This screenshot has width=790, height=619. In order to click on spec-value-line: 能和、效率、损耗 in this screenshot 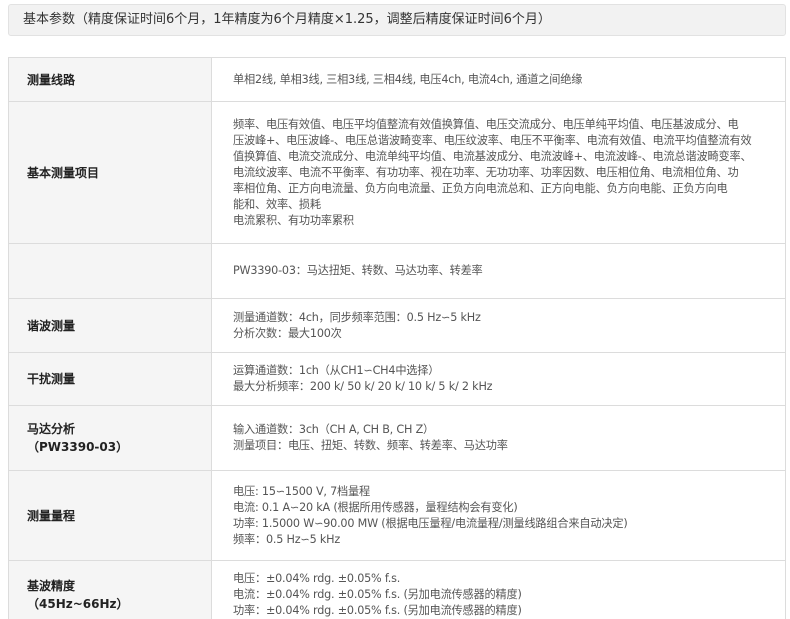, I will do `click(277, 204)`.